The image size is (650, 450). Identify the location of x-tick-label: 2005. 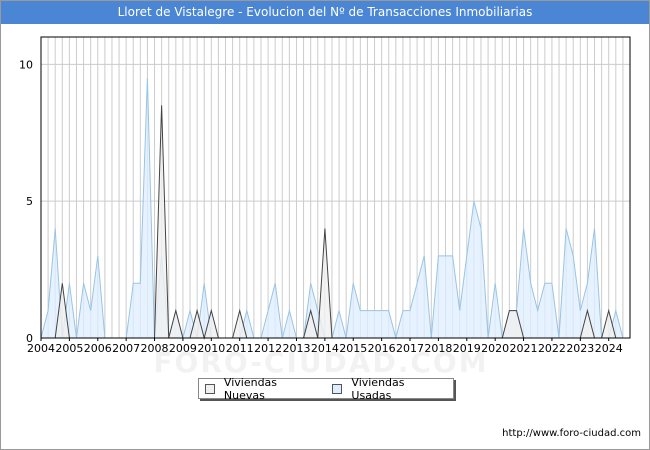
(69, 348).